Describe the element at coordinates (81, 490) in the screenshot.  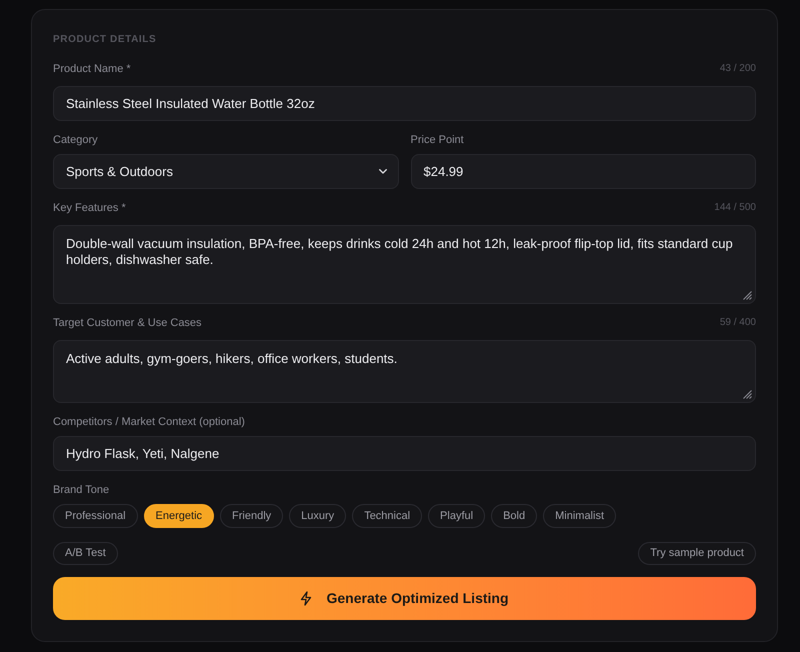
I see `field-label: Brand Tone` at that location.